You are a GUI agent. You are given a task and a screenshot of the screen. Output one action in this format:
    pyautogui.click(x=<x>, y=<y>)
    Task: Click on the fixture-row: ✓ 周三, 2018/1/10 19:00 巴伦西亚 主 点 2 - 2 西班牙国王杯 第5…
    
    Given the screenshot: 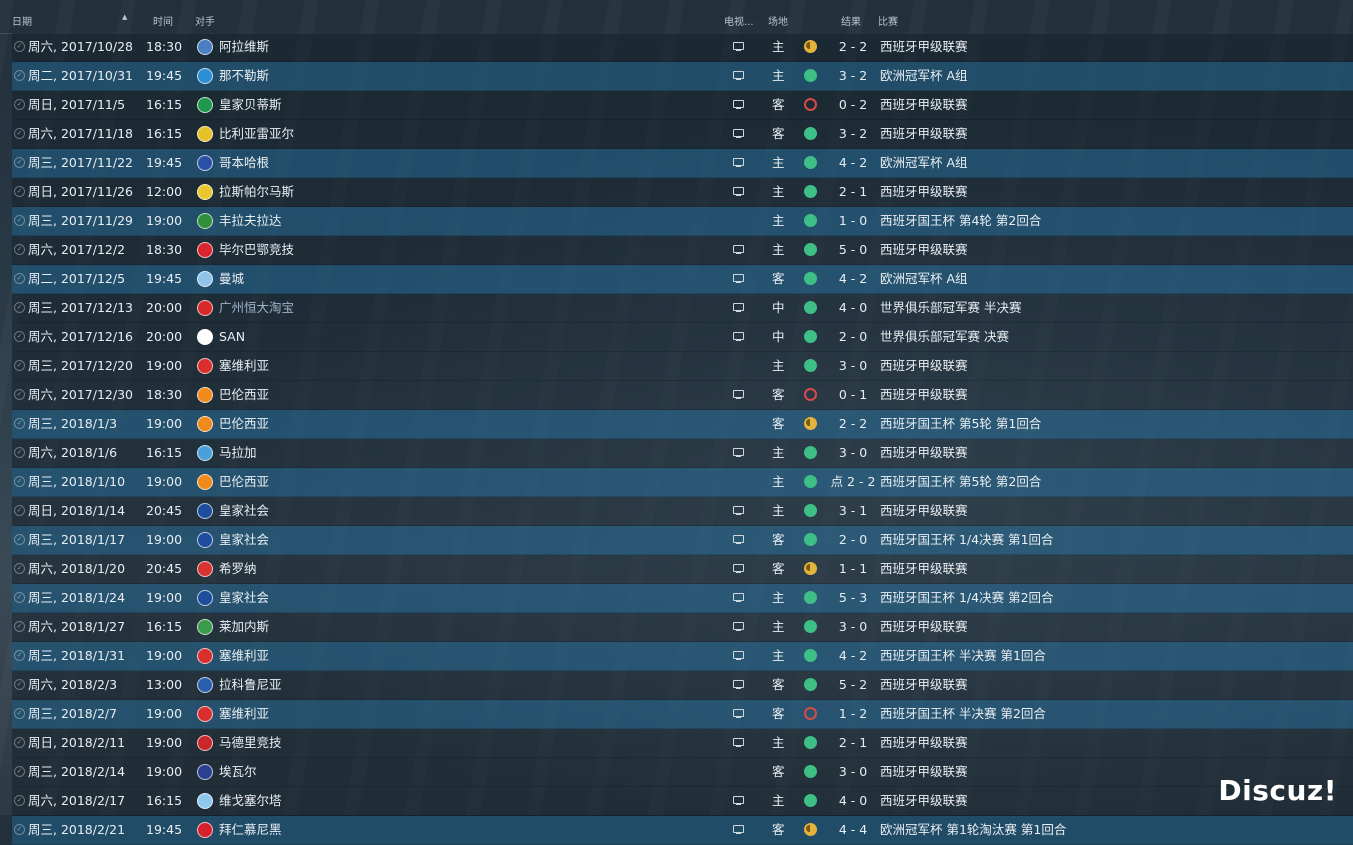 What is the action you would take?
    pyautogui.click(x=682, y=482)
    